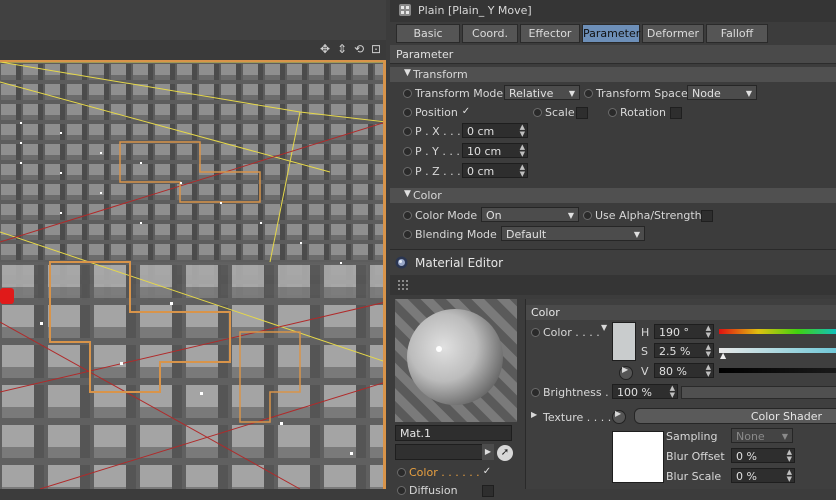  I want to click on blending-mode-dropdown: Default ▼, so click(573, 233).